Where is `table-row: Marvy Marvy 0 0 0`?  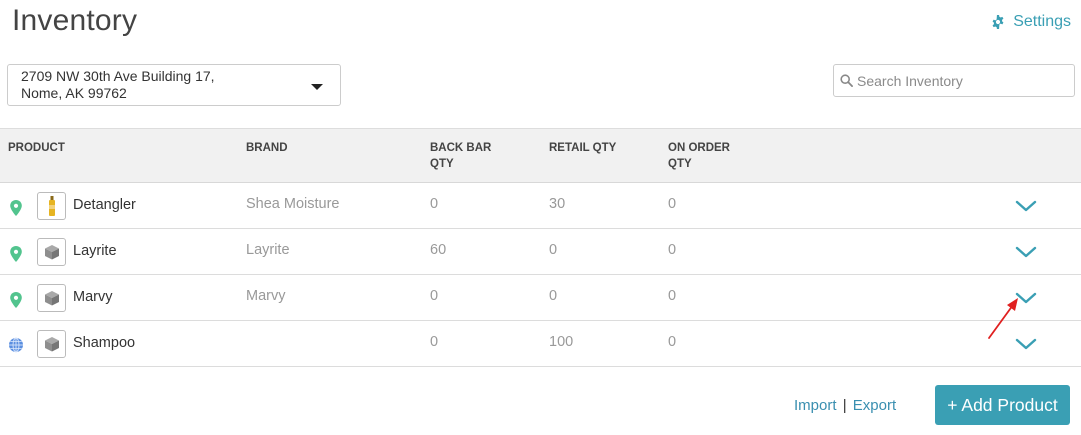
table-row: Marvy Marvy 0 0 0 is located at coordinates (540, 298).